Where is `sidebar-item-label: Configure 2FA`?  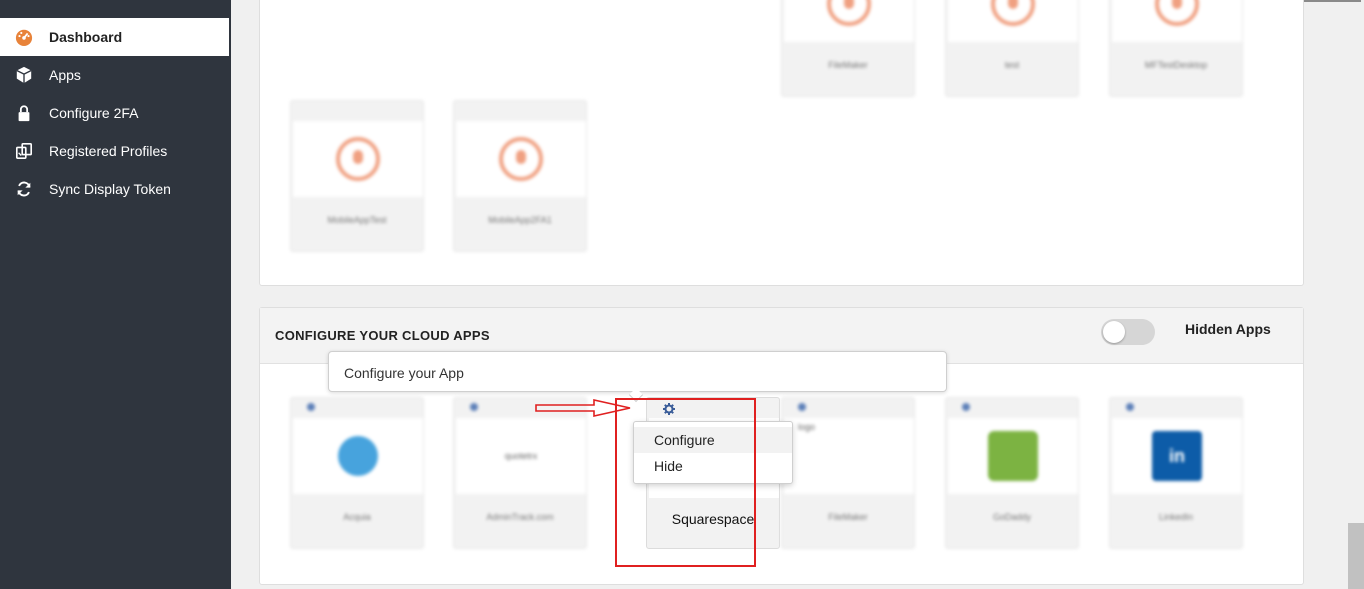
sidebar-item-label: Configure 2FA is located at coordinates (94, 113).